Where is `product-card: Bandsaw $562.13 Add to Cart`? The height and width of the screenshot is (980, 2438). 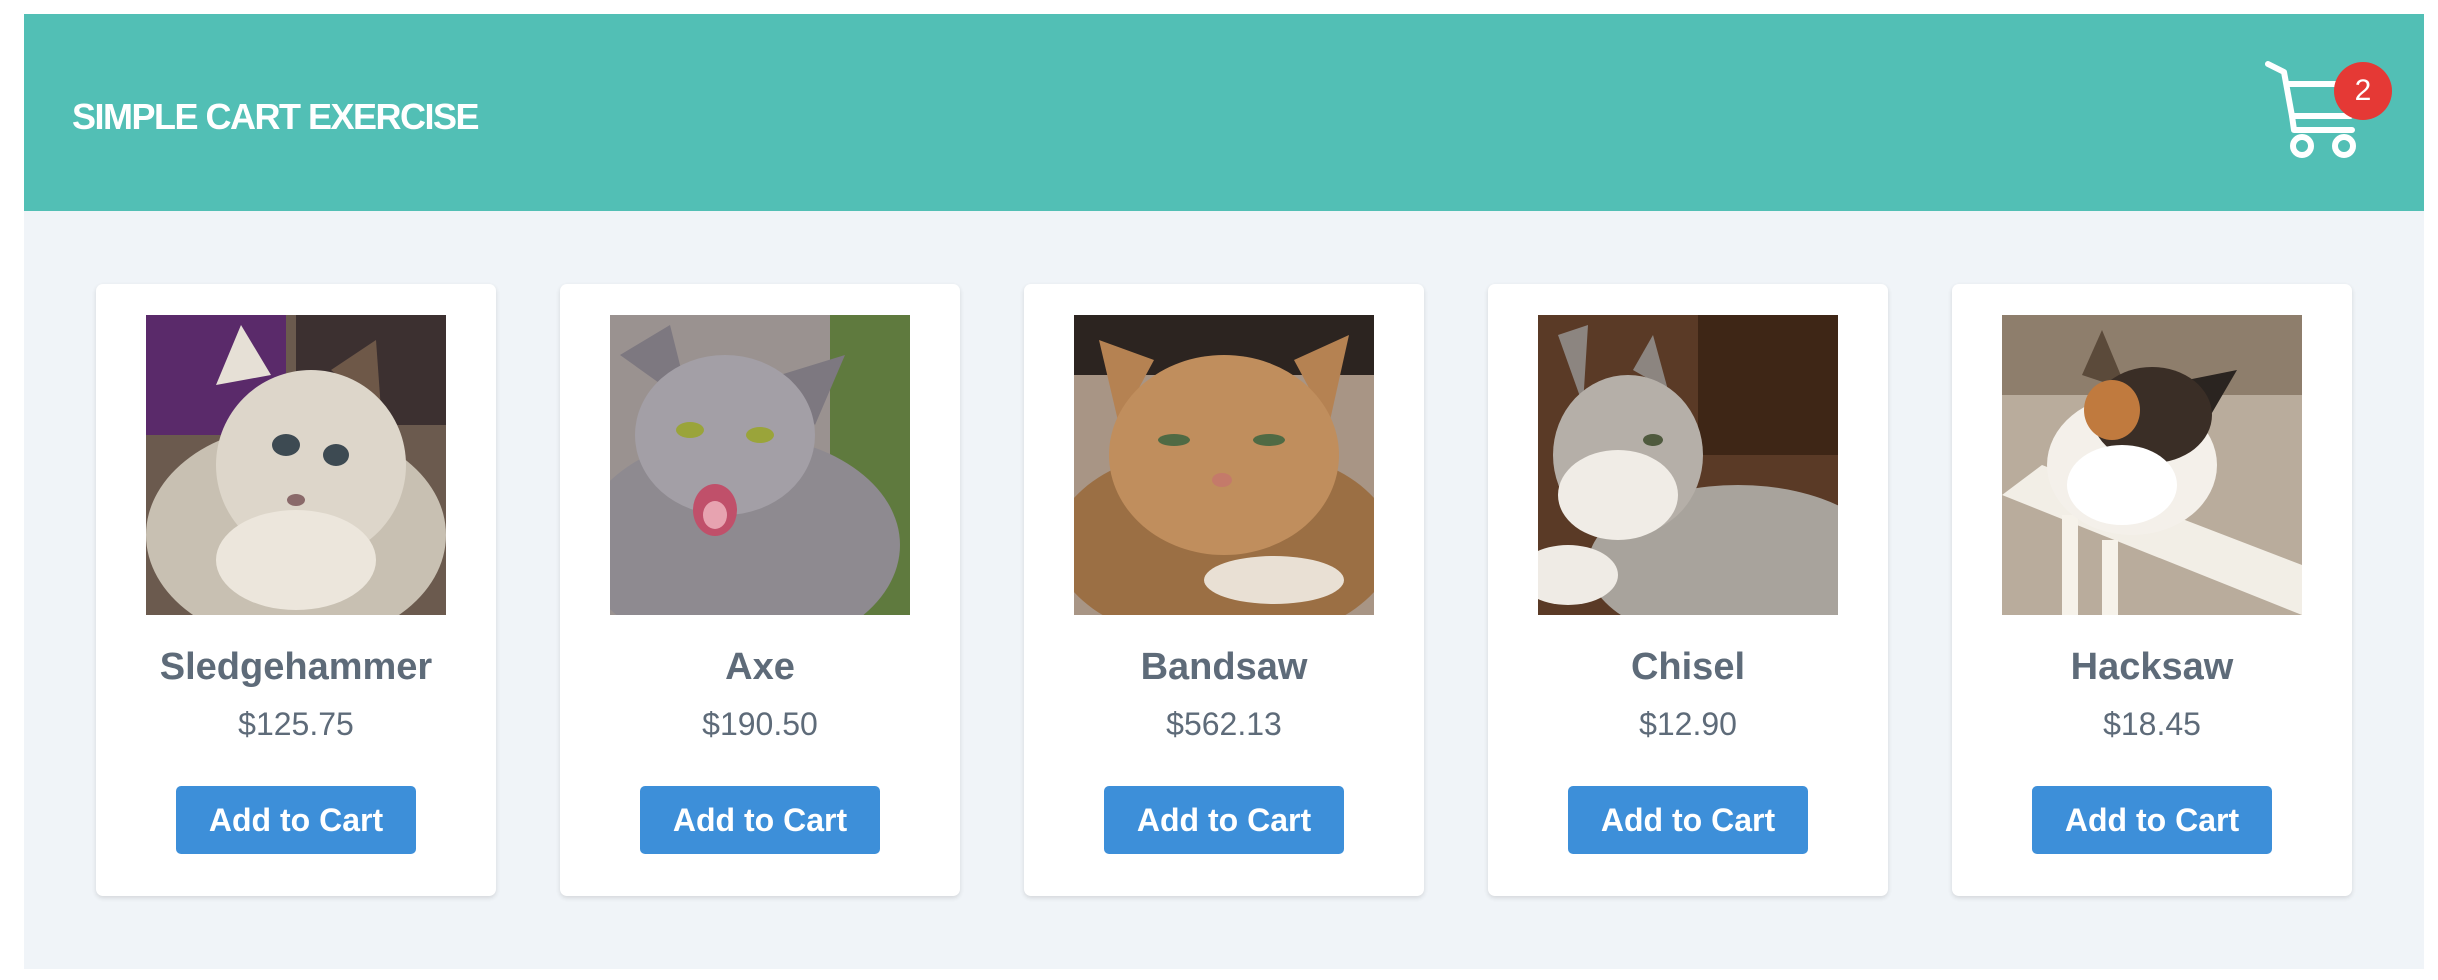
product-card: Bandsaw $562.13 Add to Cart is located at coordinates (1224, 590).